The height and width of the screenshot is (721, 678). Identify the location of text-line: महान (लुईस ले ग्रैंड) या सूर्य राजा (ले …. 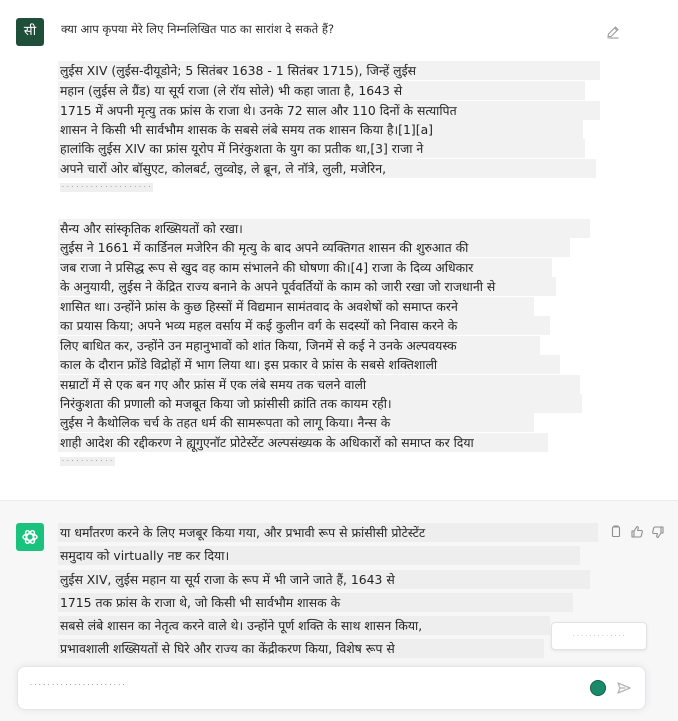
(321, 90).